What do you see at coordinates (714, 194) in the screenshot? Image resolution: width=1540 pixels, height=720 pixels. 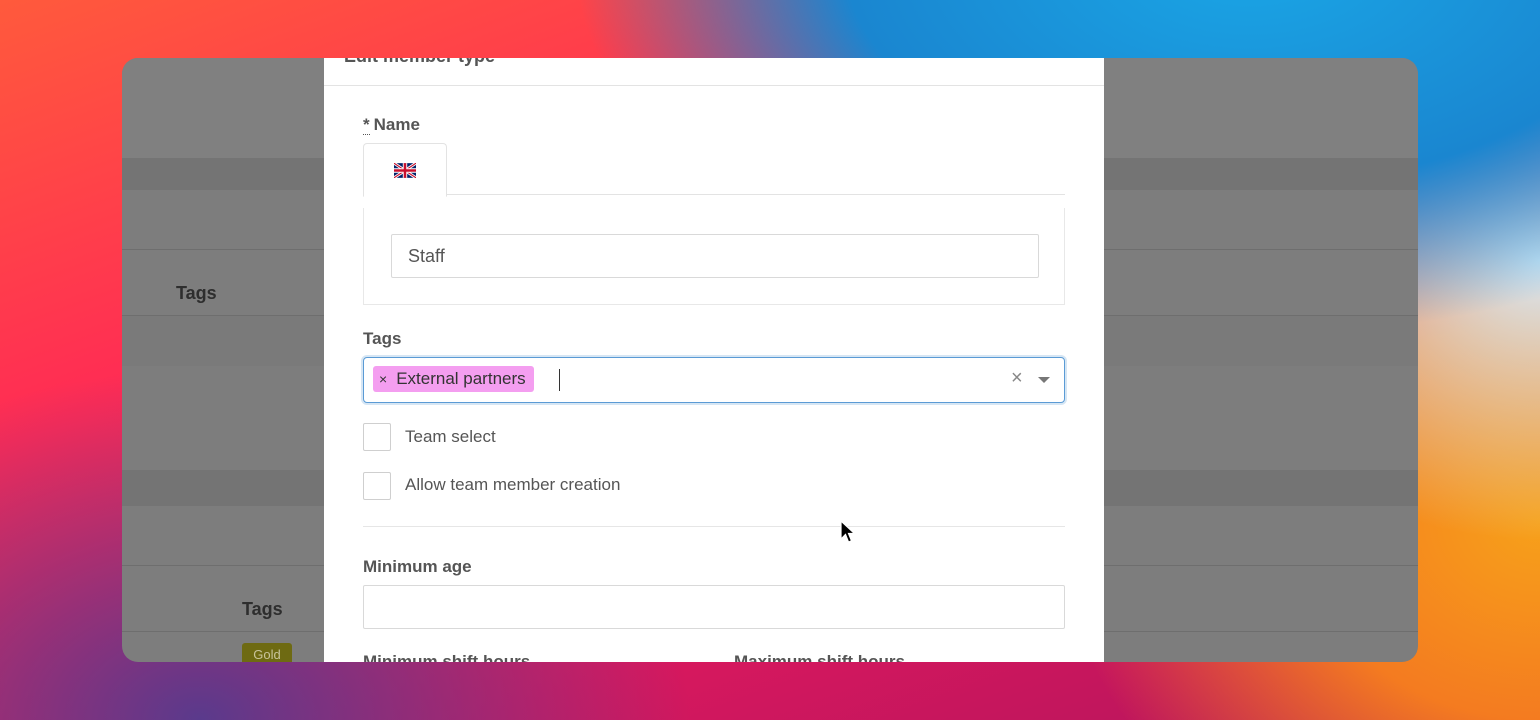 I see `tab-bar-line` at bounding box center [714, 194].